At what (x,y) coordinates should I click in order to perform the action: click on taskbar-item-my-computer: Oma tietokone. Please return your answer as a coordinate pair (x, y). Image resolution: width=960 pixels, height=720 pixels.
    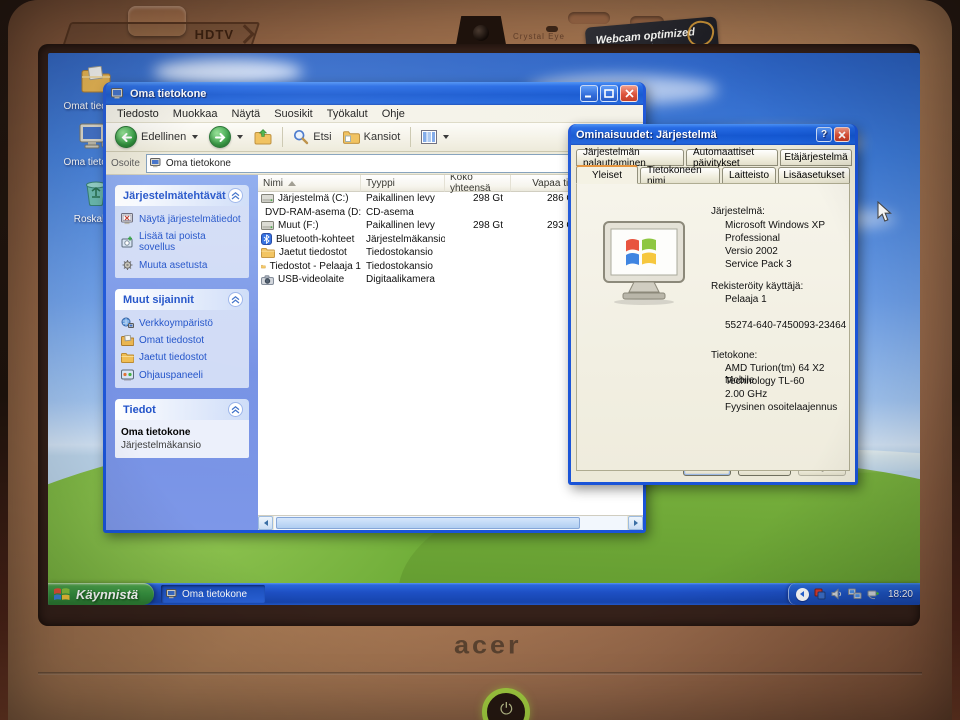
    Looking at the image, I should click on (213, 594).